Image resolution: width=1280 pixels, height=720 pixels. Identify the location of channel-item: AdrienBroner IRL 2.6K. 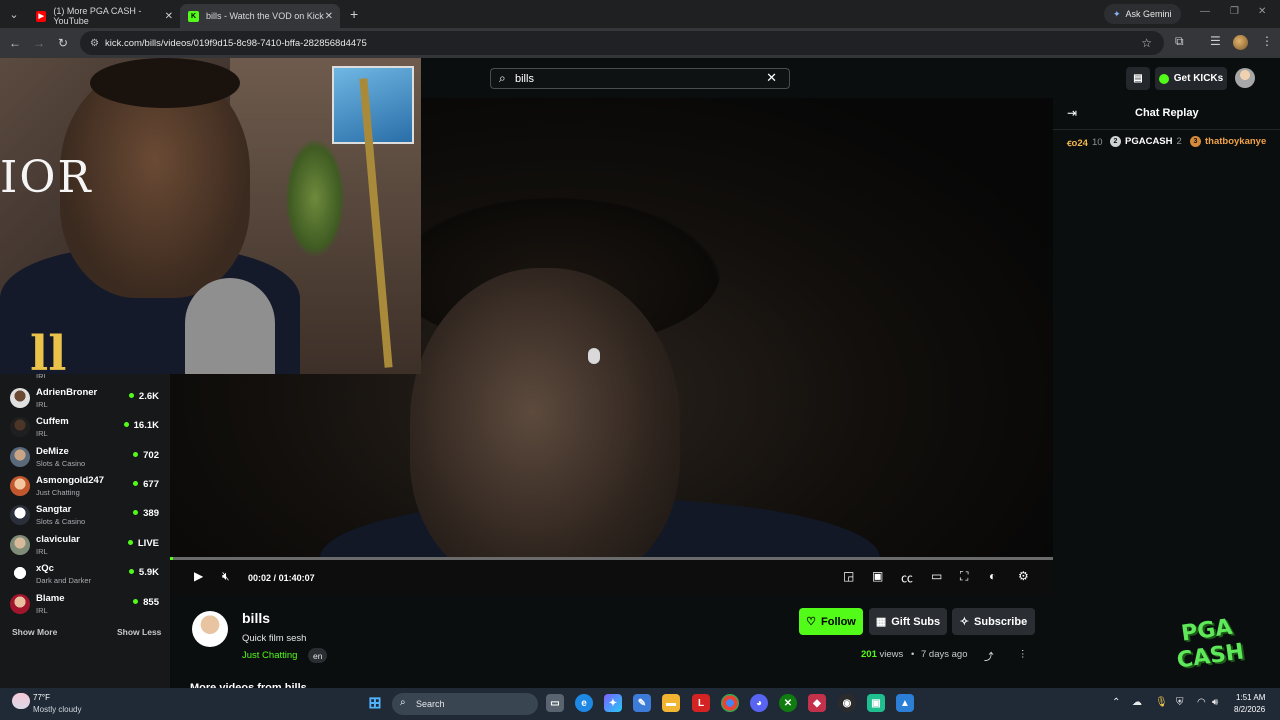
(86, 399).